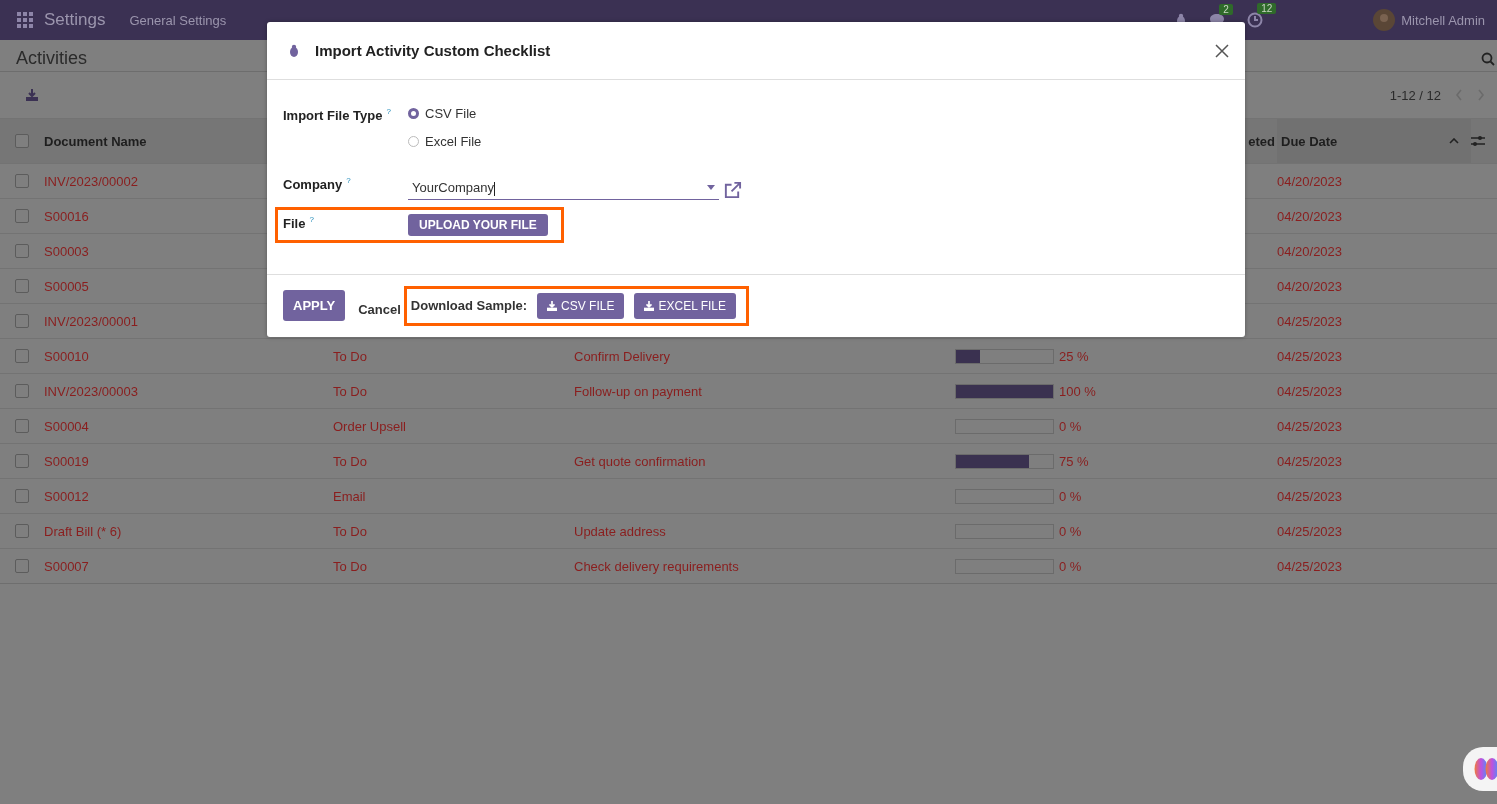 The image size is (1497, 804). Describe the element at coordinates (178, 20) in the screenshot. I see `menu-item: General Settings` at that location.